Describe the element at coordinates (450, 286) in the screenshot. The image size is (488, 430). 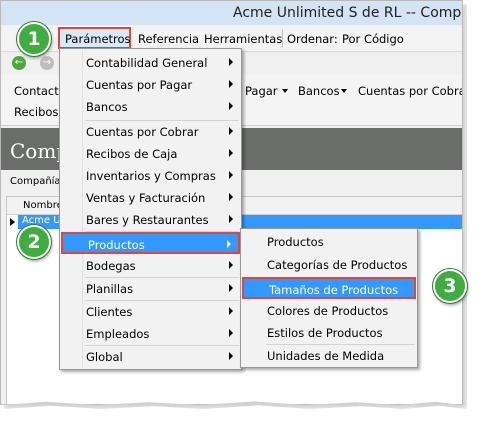
I see `step-3-badge: 3` at that location.